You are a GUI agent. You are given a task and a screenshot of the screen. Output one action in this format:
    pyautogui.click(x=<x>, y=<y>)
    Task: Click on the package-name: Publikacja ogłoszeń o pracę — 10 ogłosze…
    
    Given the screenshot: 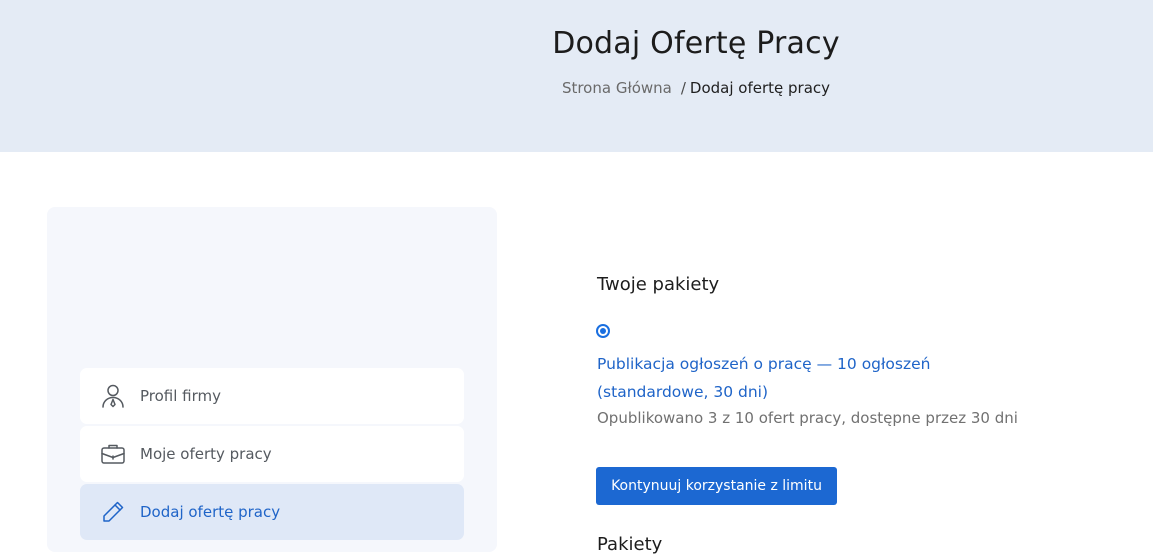 What is the action you would take?
    pyautogui.click(x=777, y=378)
    